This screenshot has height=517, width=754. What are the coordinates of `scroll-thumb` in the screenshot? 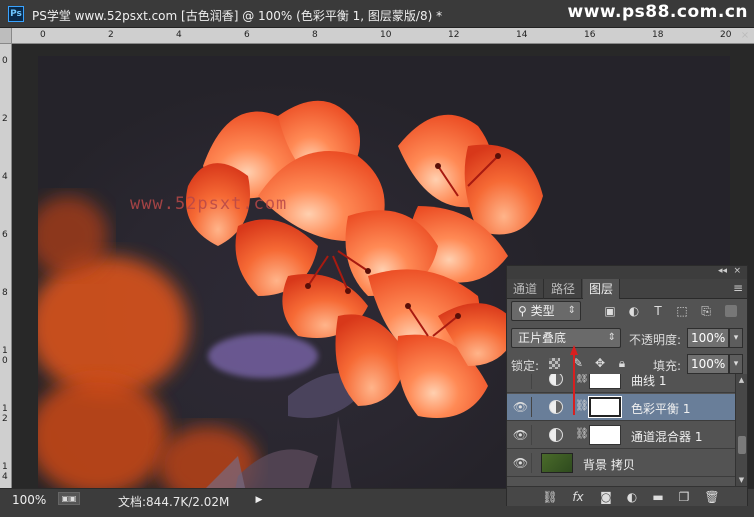 It's located at (742, 445).